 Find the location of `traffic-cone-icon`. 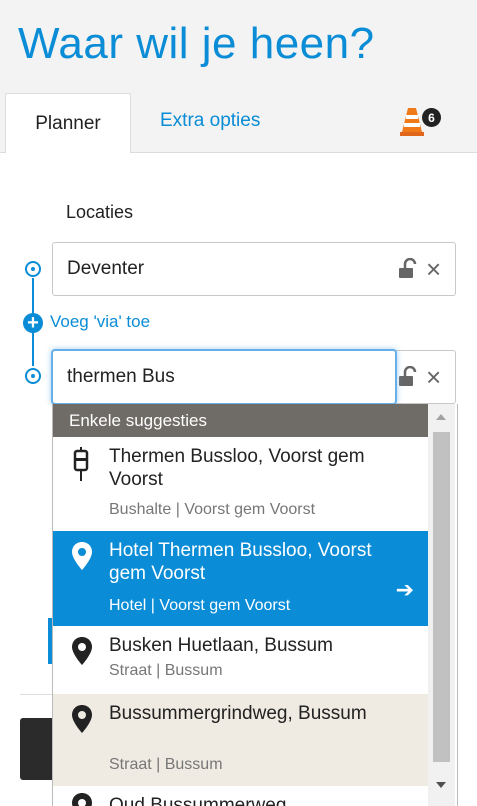

traffic-cone-icon is located at coordinates (412, 122).